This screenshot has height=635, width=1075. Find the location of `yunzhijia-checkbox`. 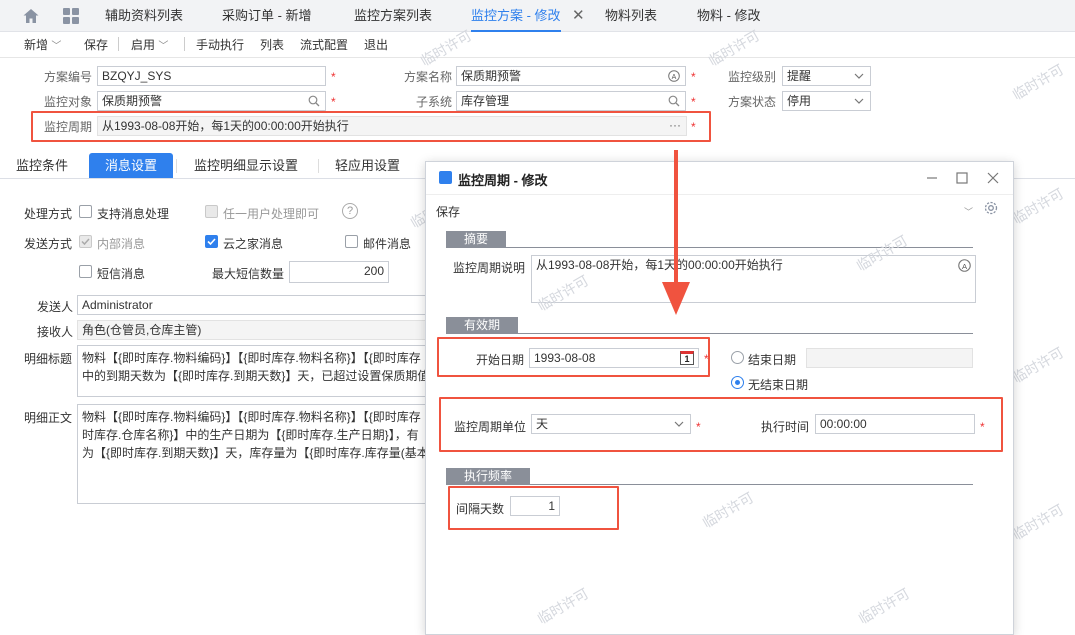

yunzhijia-checkbox is located at coordinates (211, 241).